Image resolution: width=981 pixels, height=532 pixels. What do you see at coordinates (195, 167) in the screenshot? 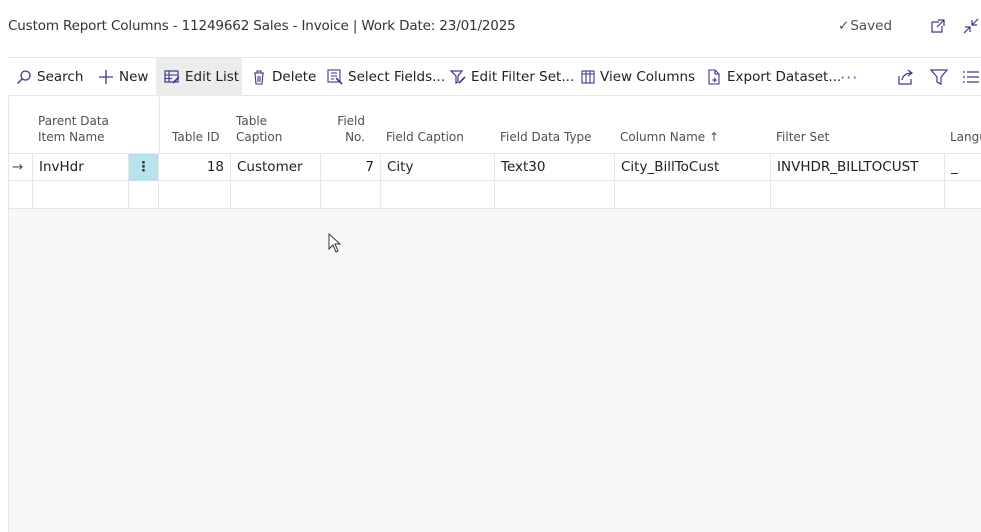
I see `cell-table-id: 18` at bounding box center [195, 167].